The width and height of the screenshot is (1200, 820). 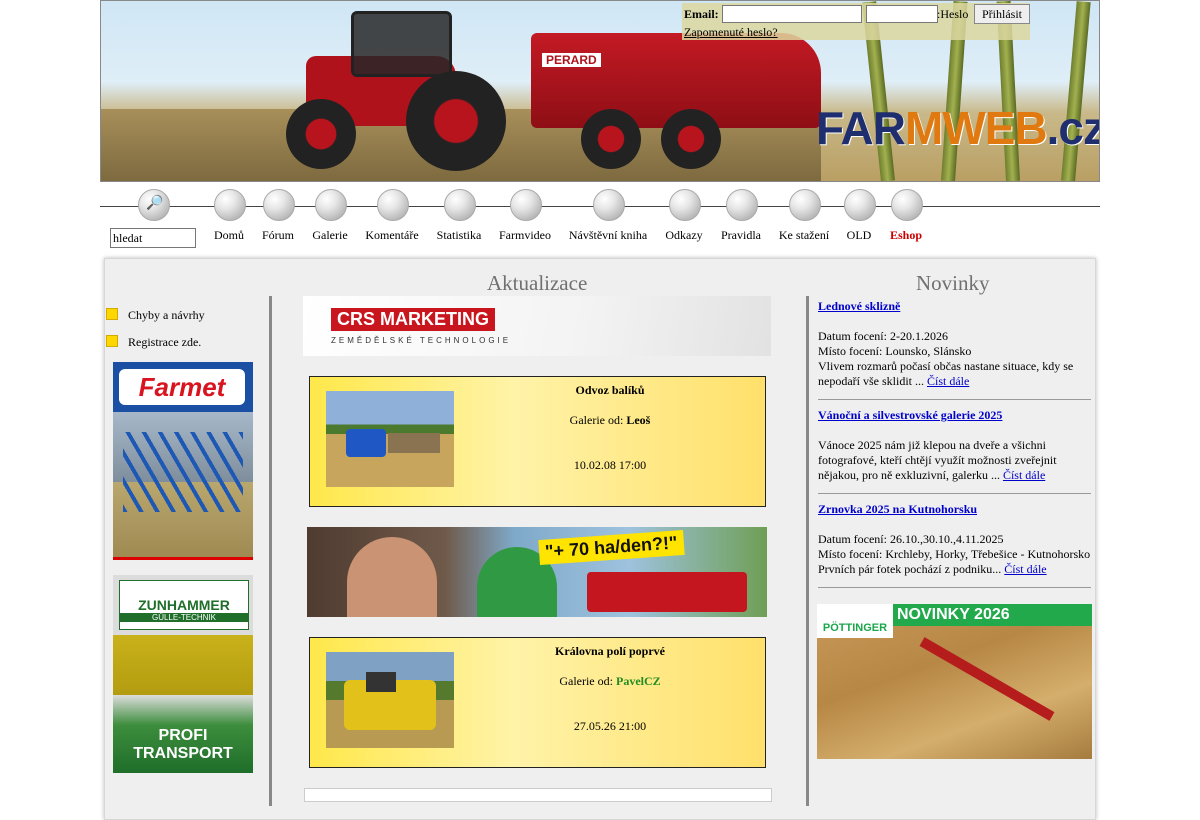 I want to click on zunhammer-ad: ZUNHAMMER GÜLLE-TECHNIK PROFI TRANSPORT, so click(x=183, y=674).